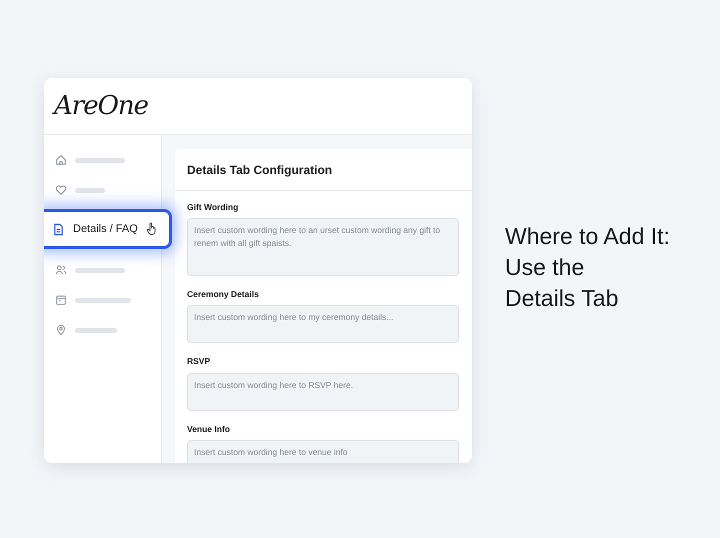  What do you see at coordinates (199, 361) in the screenshot?
I see `field-label: RSVP` at bounding box center [199, 361].